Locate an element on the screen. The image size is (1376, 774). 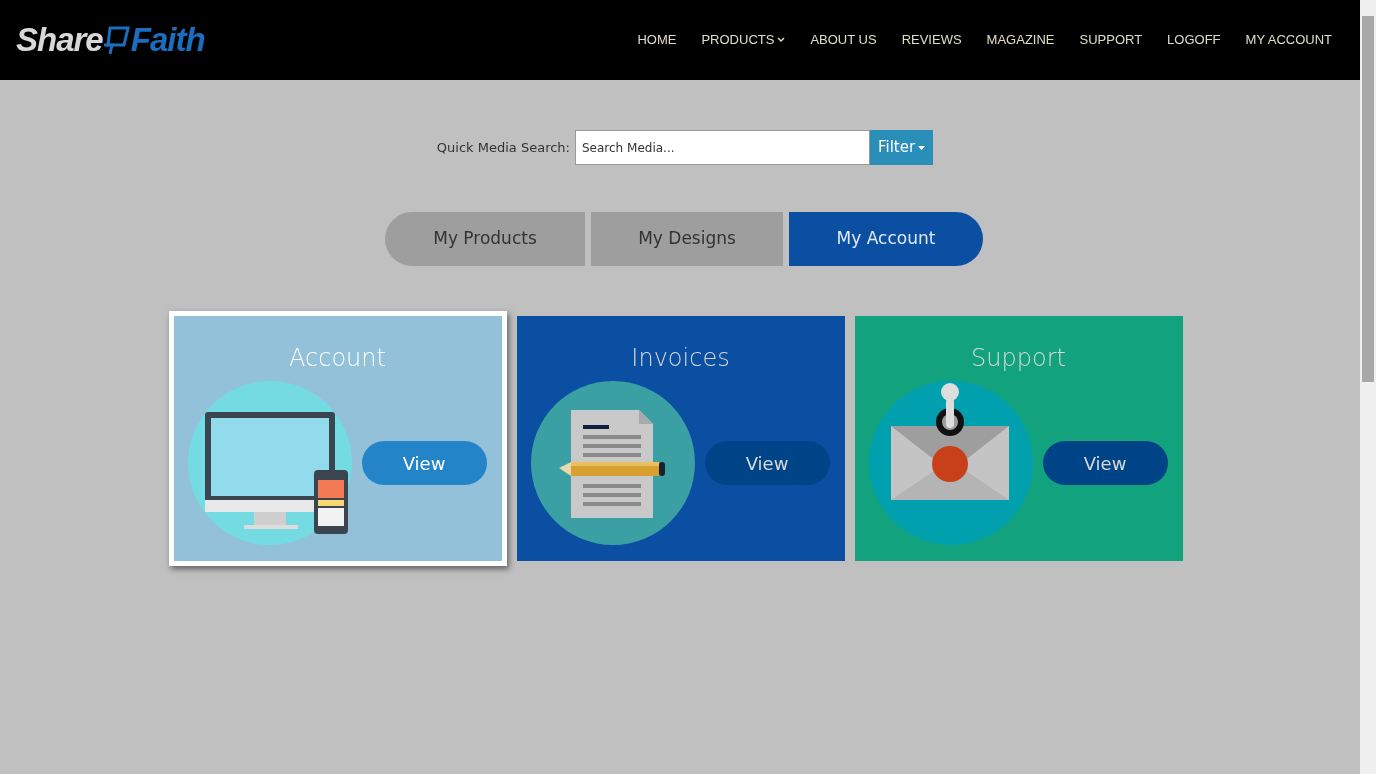
scrollbar-thumb is located at coordinates (1368, 199).